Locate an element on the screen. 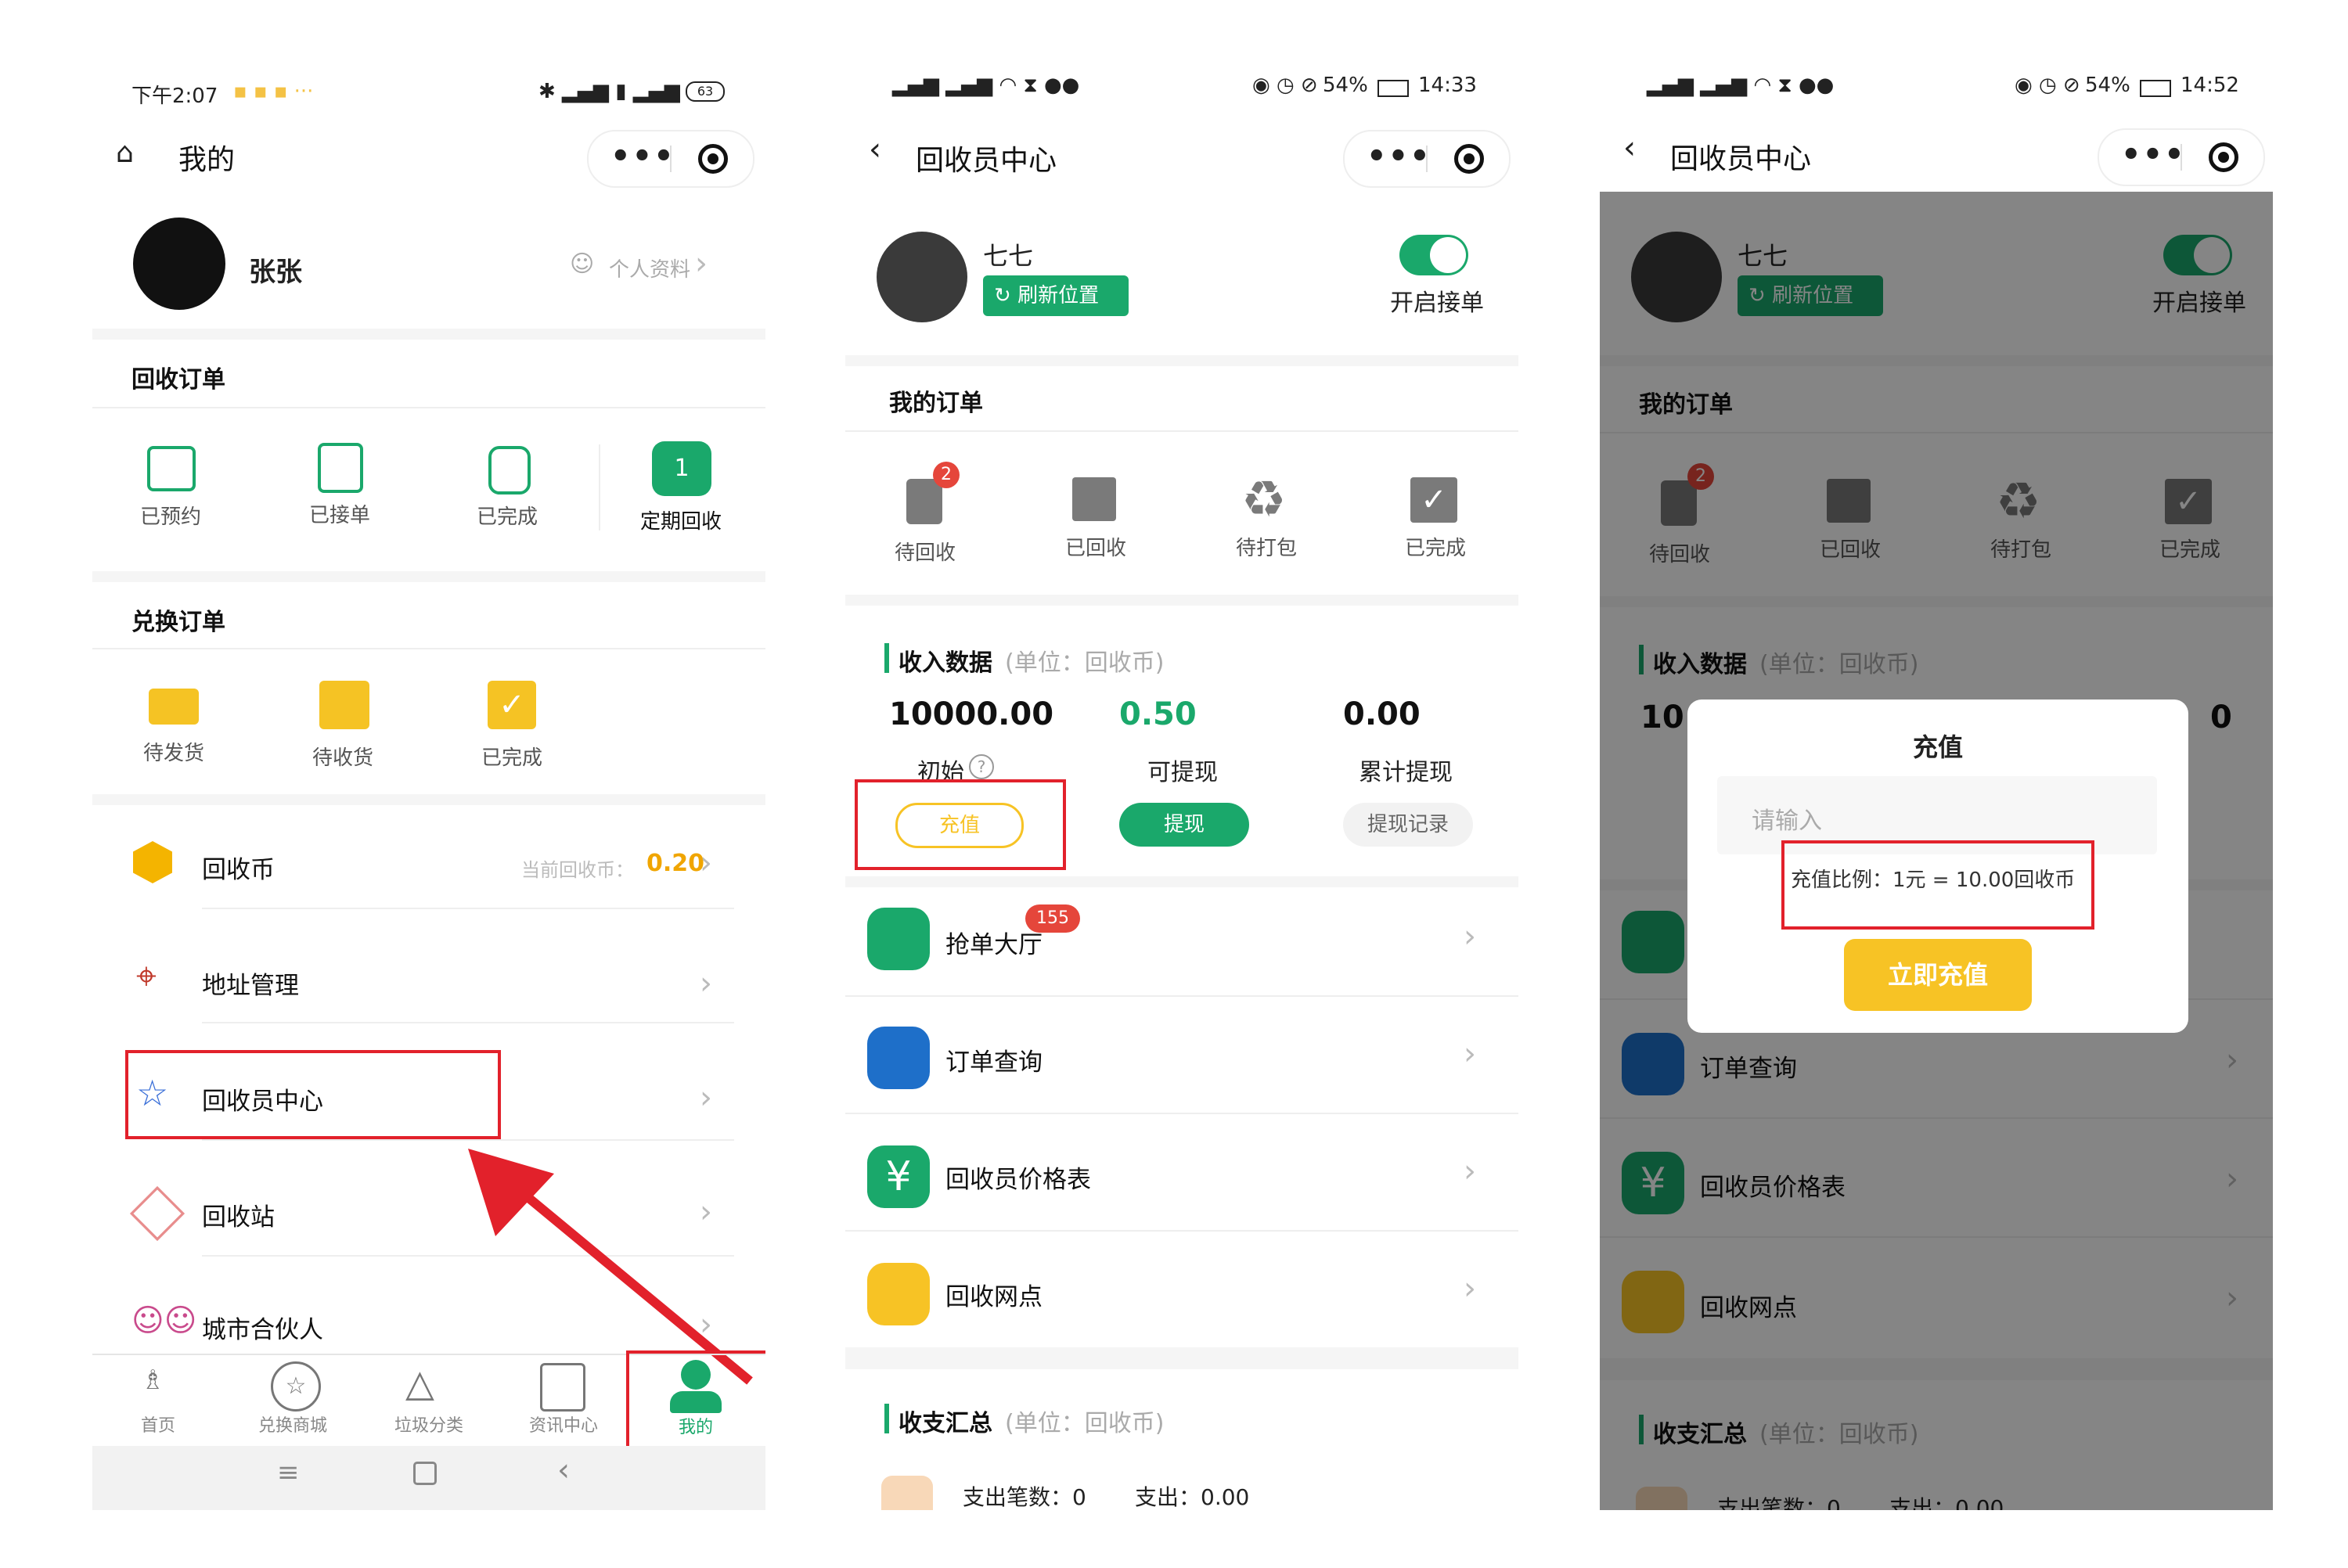 The height and width of the screenshot is (1568, 2348). menu-address: 地址管理 is located at coordinates (250, 984).